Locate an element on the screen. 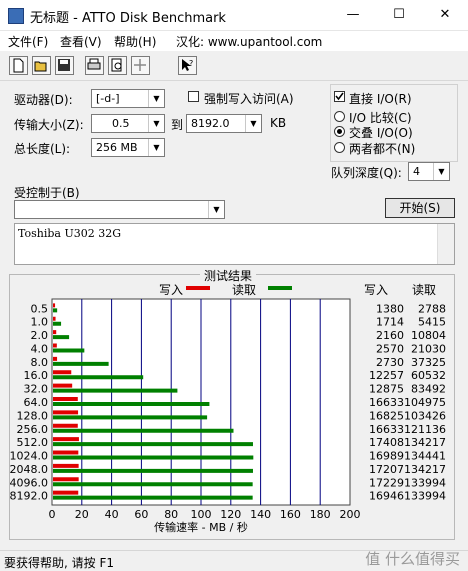 This screenshot has width=468, height=571. y-tick-label: 0.5 is located at coordinates (40, 308).